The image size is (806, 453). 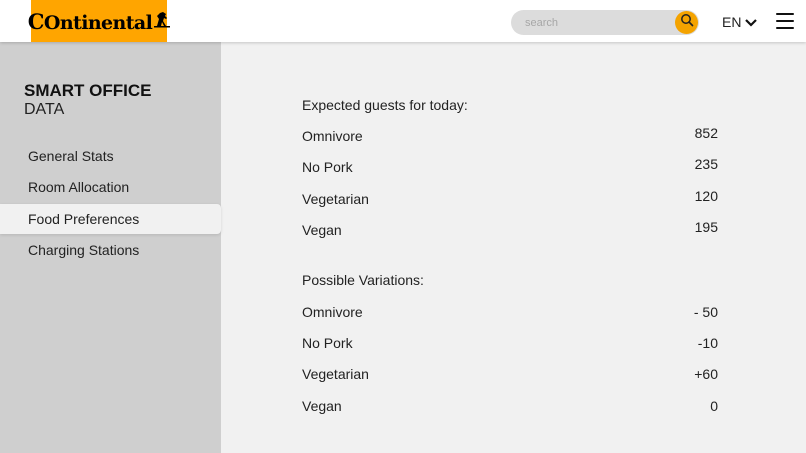 What do you see at coordinates (84, 250) in the screenshot?
I see `sidebar-item-label: Charging Stations` at bounding box center [84, 250].